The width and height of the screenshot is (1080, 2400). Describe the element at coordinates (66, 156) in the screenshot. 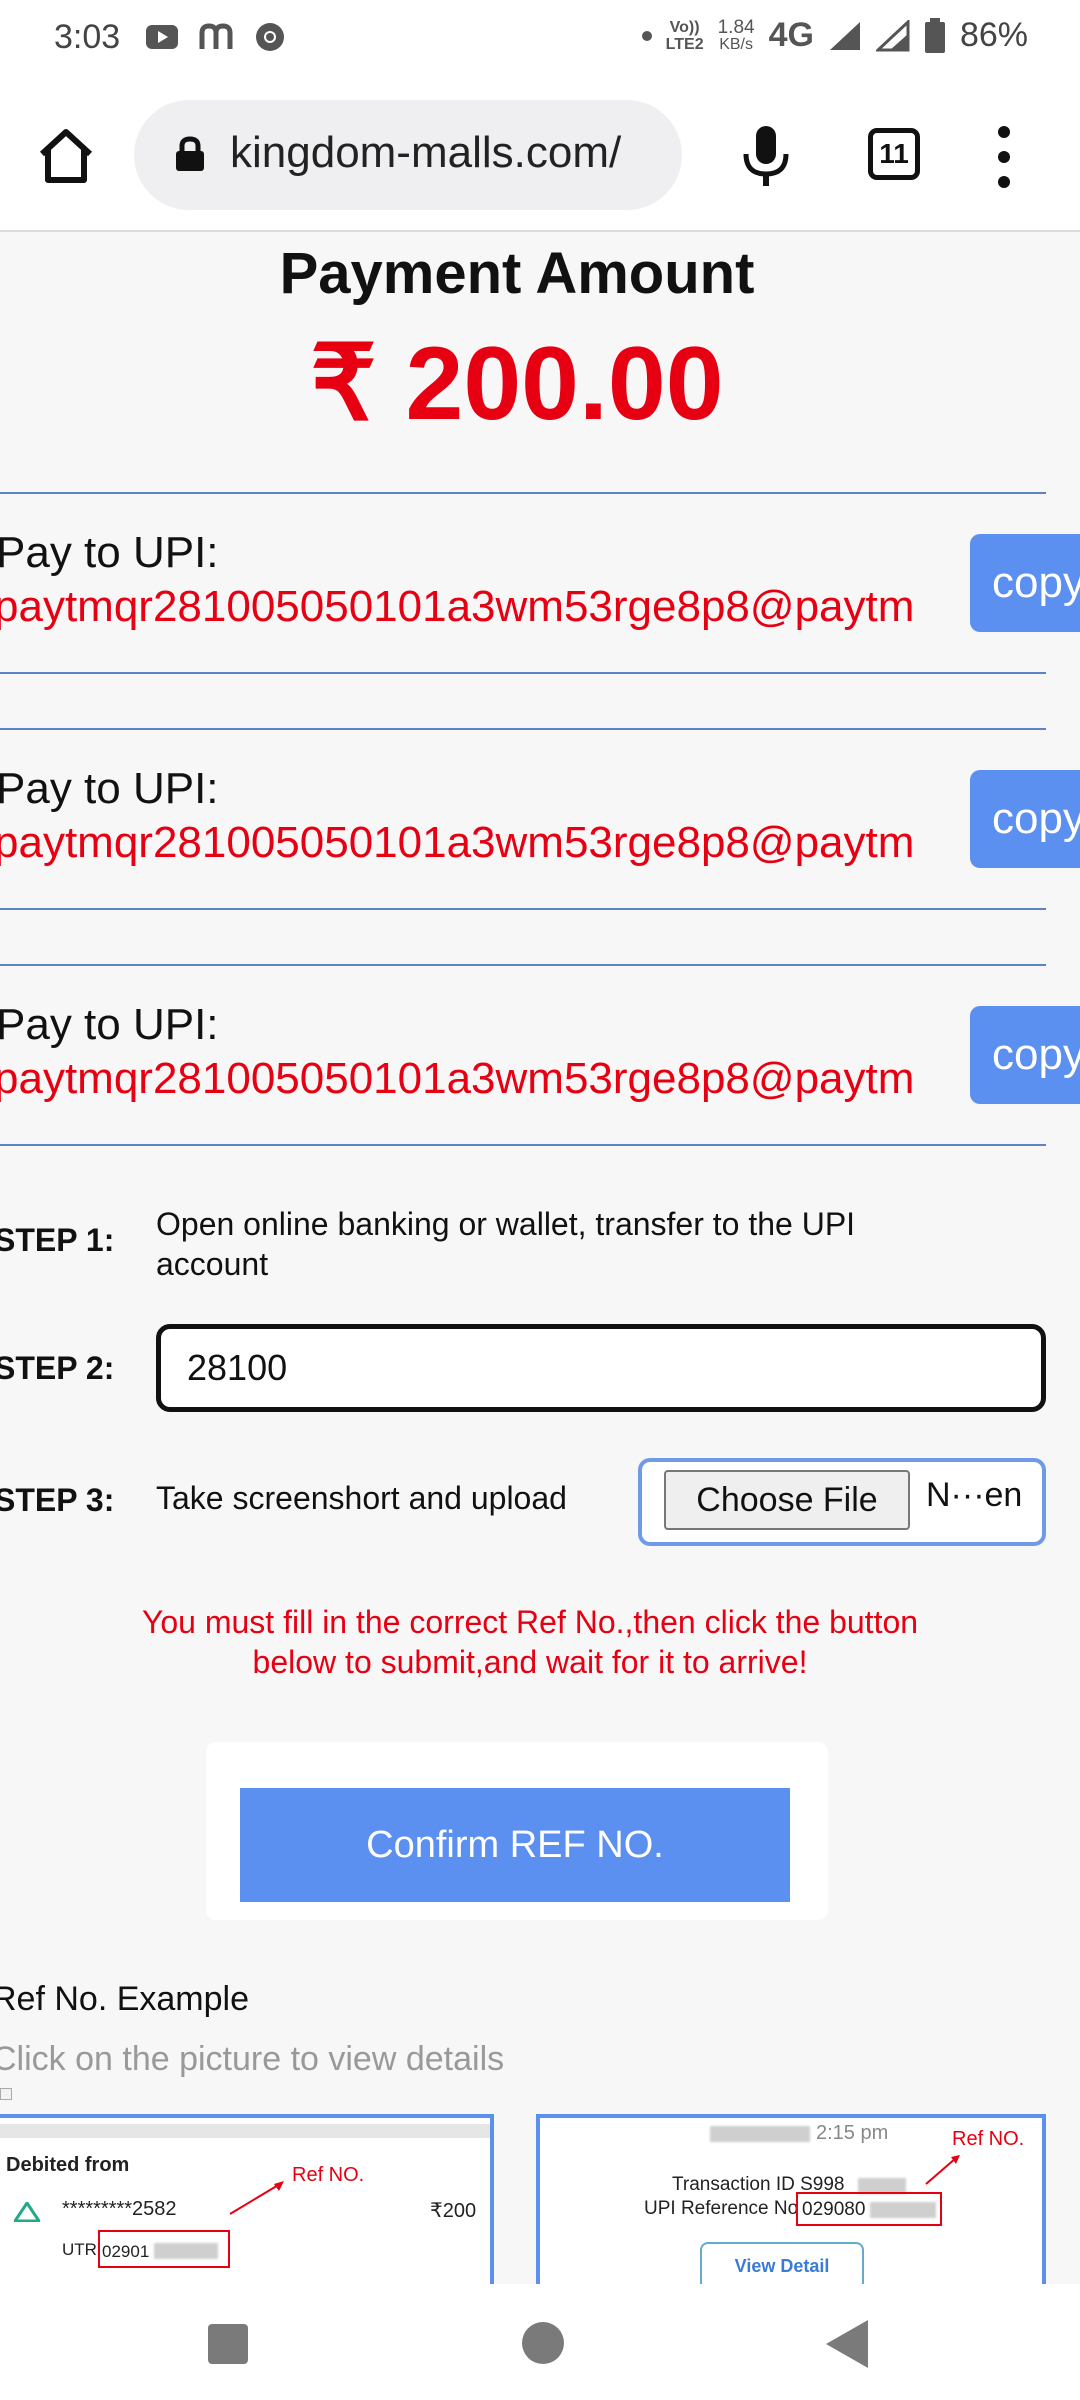

I see `home-icon` at that location.